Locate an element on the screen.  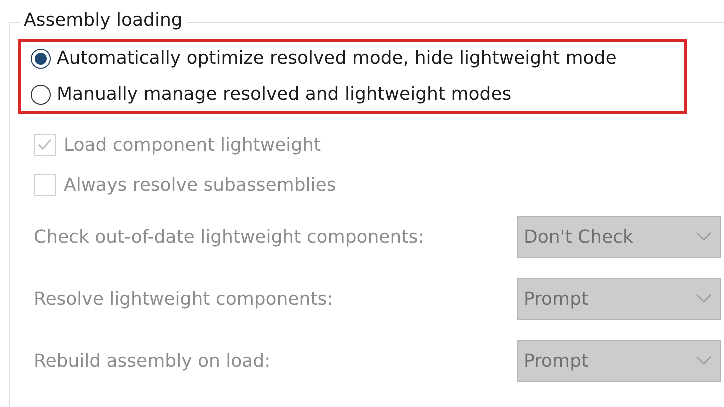
checkbox-label: Load component lightweight is located at coordinates (193, 145).